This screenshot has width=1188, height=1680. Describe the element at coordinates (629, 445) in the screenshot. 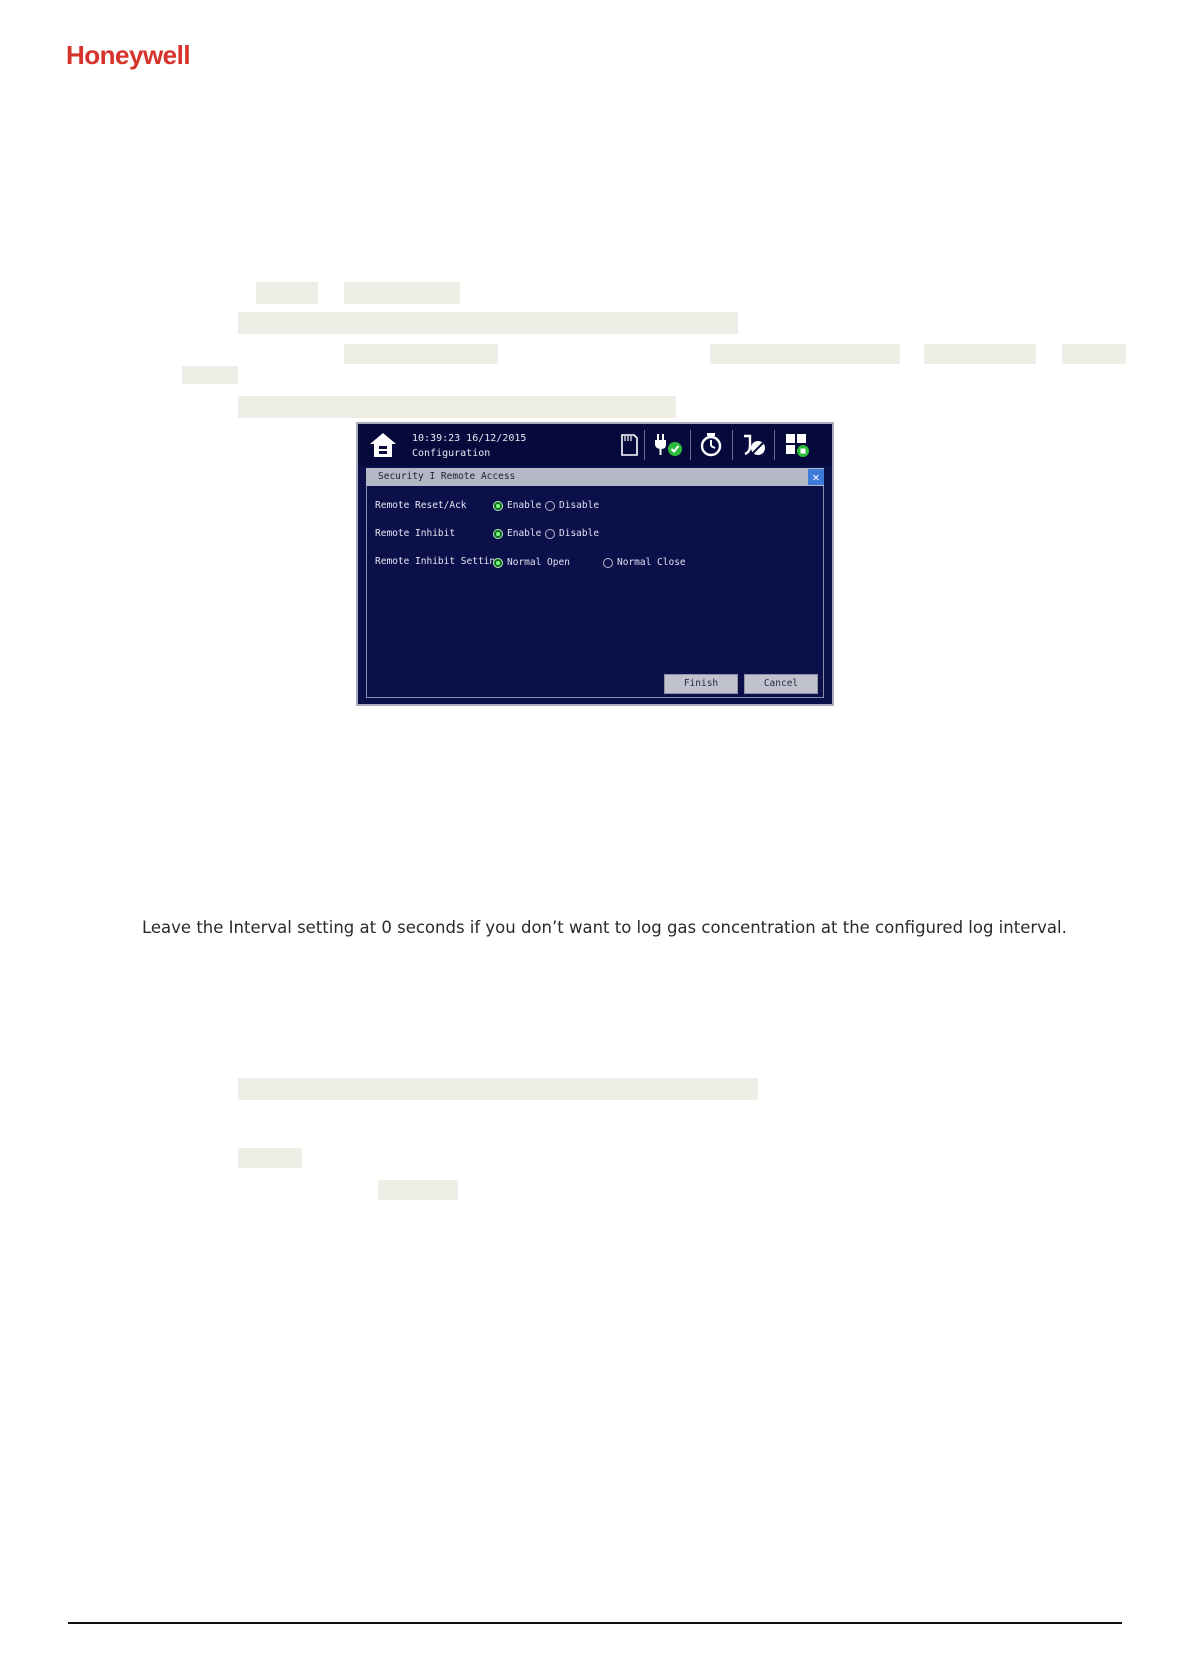

I see `sd-card-icon` at that location.